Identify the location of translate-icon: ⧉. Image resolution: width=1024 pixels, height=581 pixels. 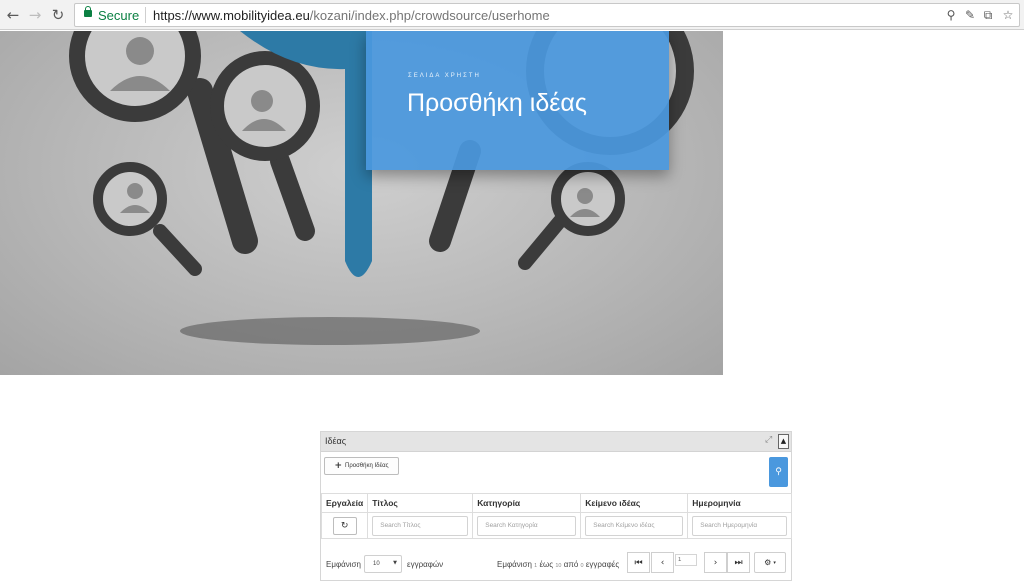
(988, 15).